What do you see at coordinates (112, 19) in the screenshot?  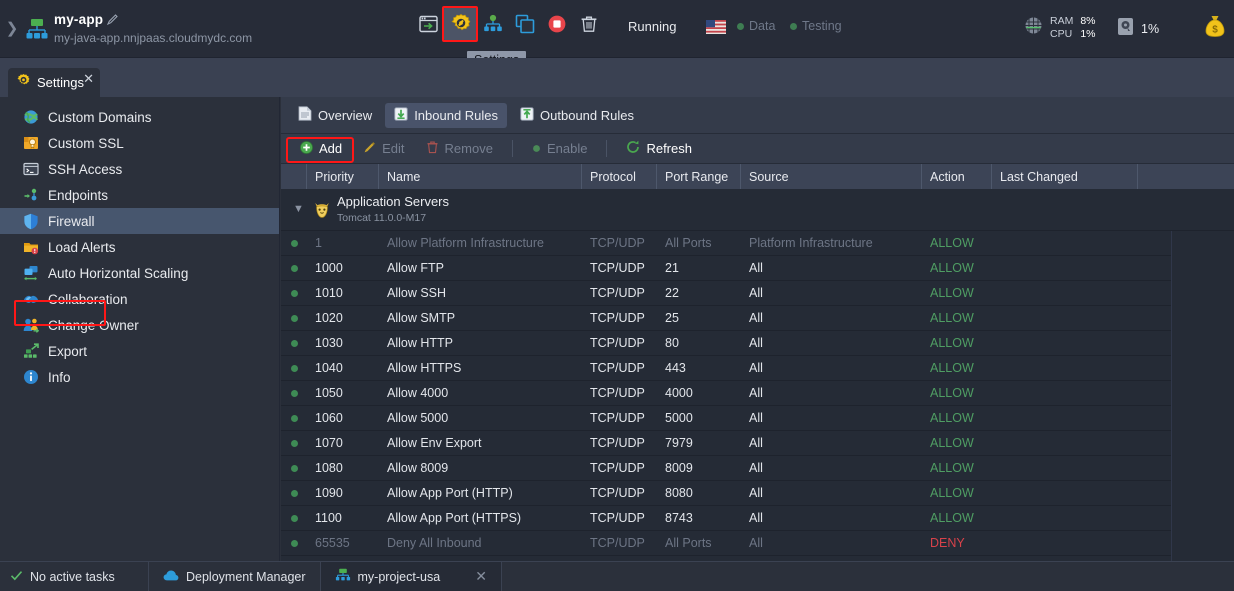 I see `pencil-icon` at bounding box center [112, 19].